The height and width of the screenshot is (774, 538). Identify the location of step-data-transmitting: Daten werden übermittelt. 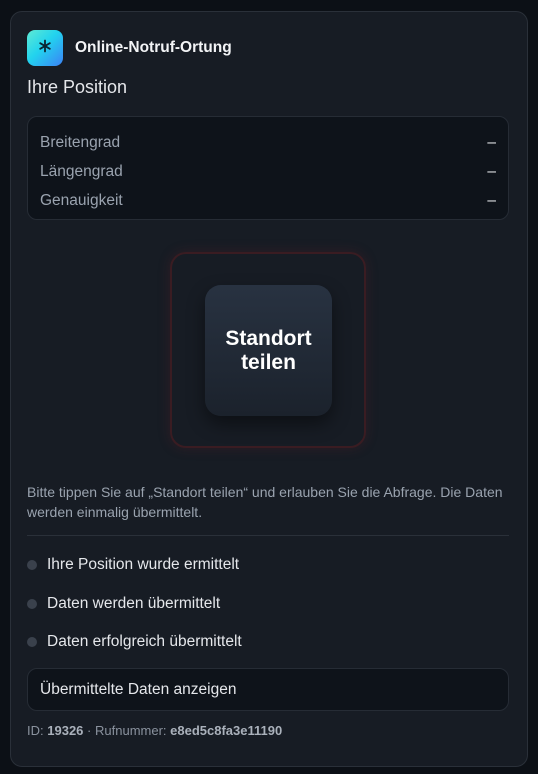
(123, 604).